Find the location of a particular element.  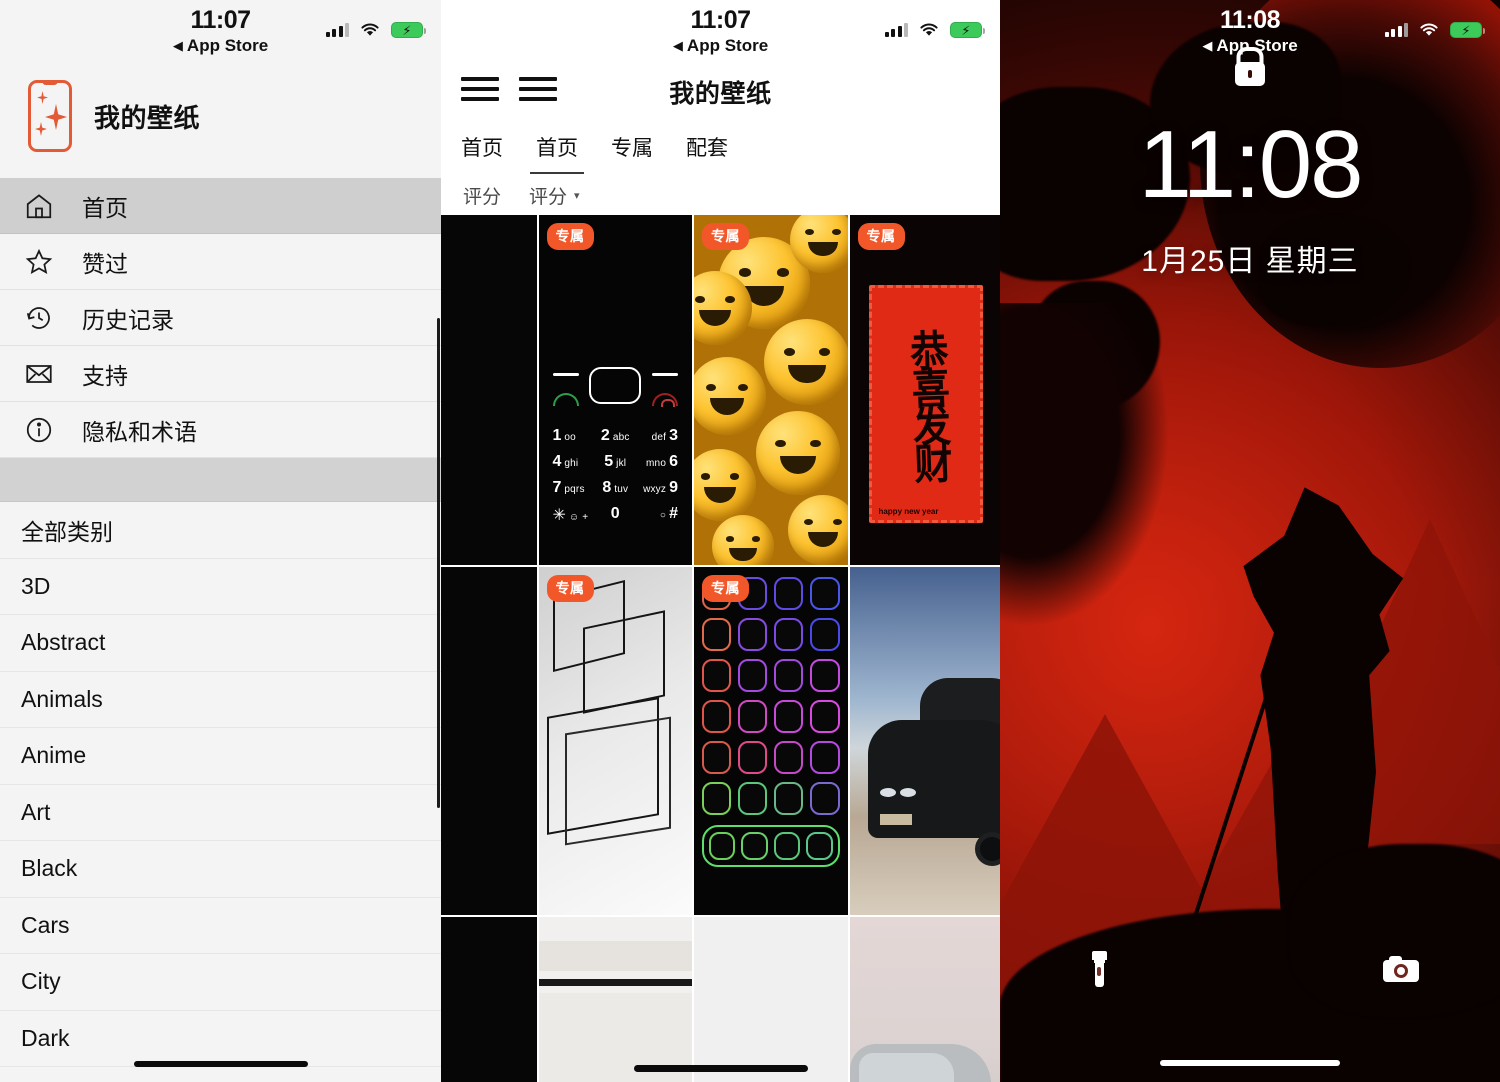

camera-button is located at coordinates (1401, 969).